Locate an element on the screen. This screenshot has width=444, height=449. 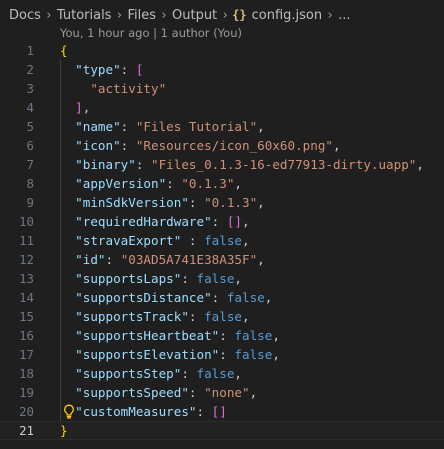
code-line: 5 "name": "Files Tutorial", is located at coordinates (222, 126).